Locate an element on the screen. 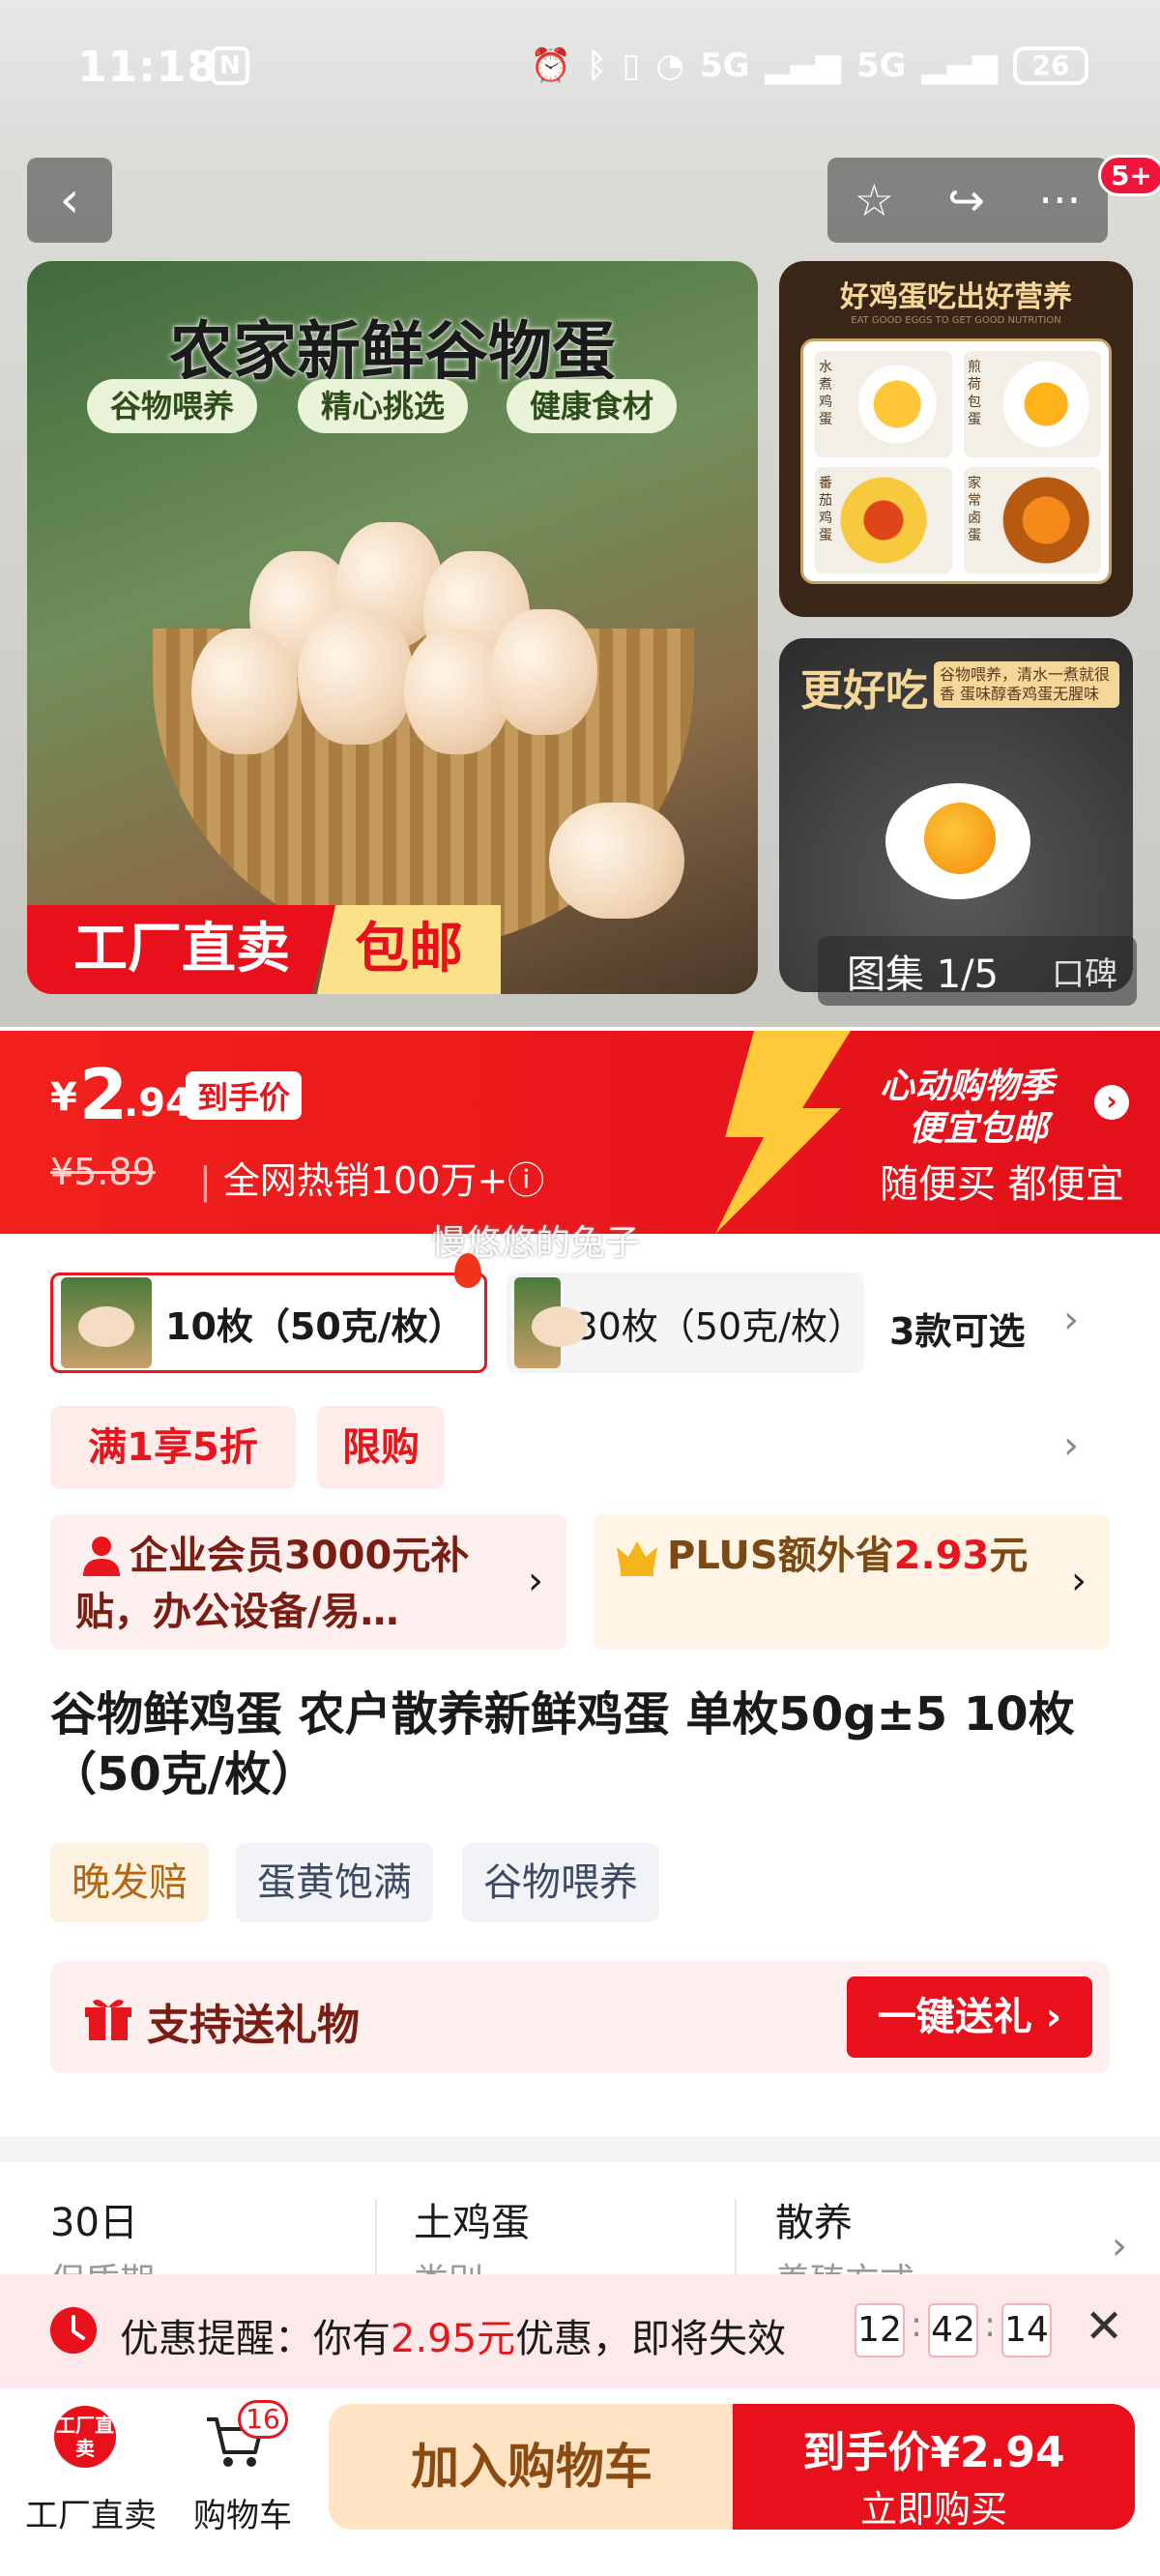 This screenshot has width=1160, height=2576. food-grid: 水煮鸡蛋 煎荷包蛋 番茄鸡蛋 家常卤蛋 is located at coordinates (956, 461).